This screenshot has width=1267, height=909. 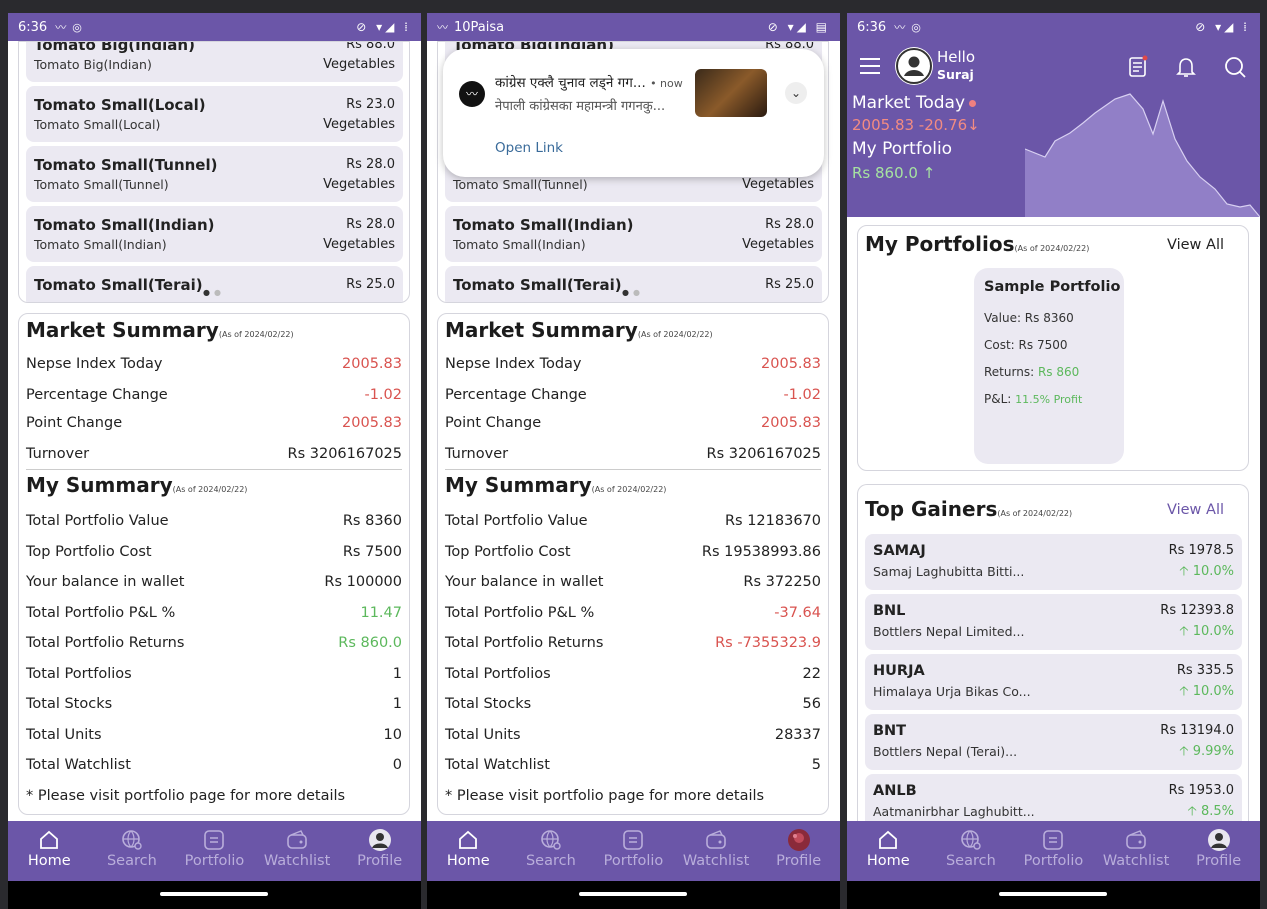 I want to click on system-nav-bar, so click(x=1053, y=895).